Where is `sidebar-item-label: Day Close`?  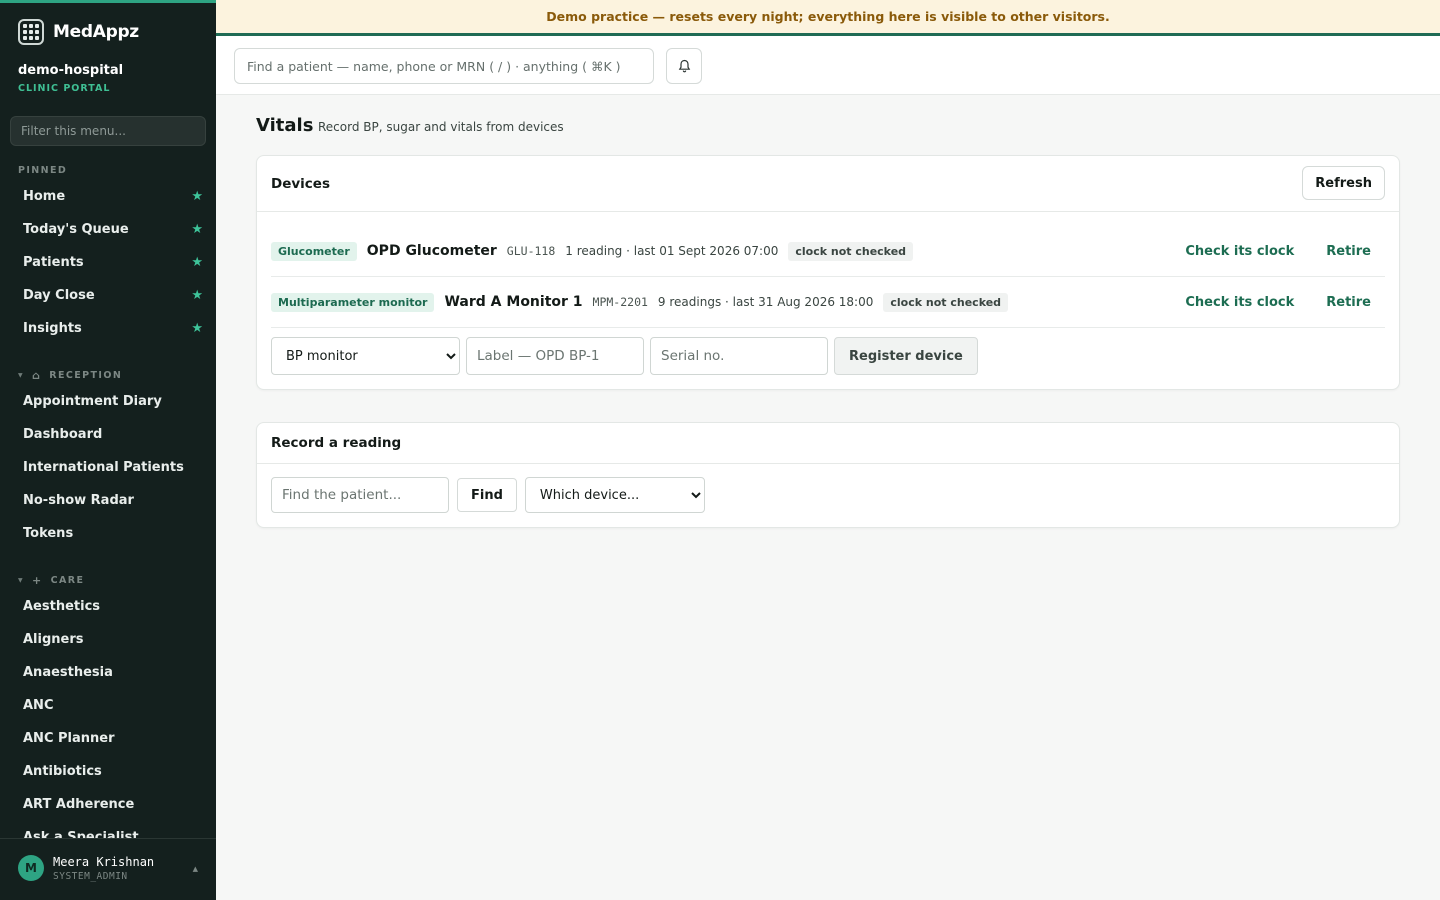
sidebar-item-label: Day Close is located at coordinates (59, 295).